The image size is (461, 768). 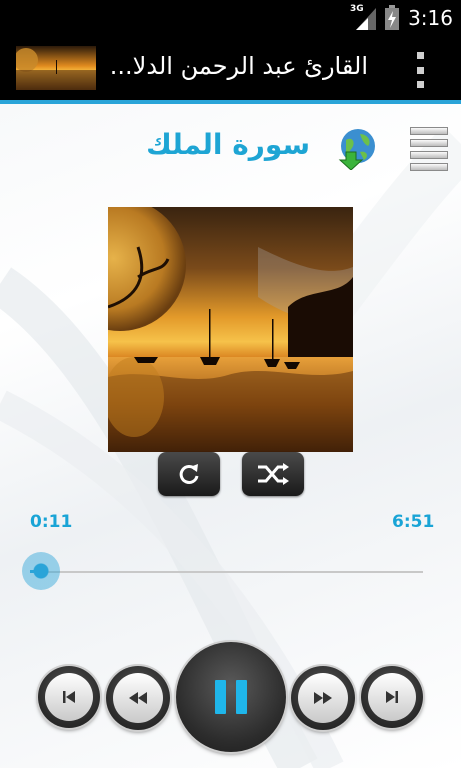 I want to click on shuffle-icon, so click(x=273, y=474).